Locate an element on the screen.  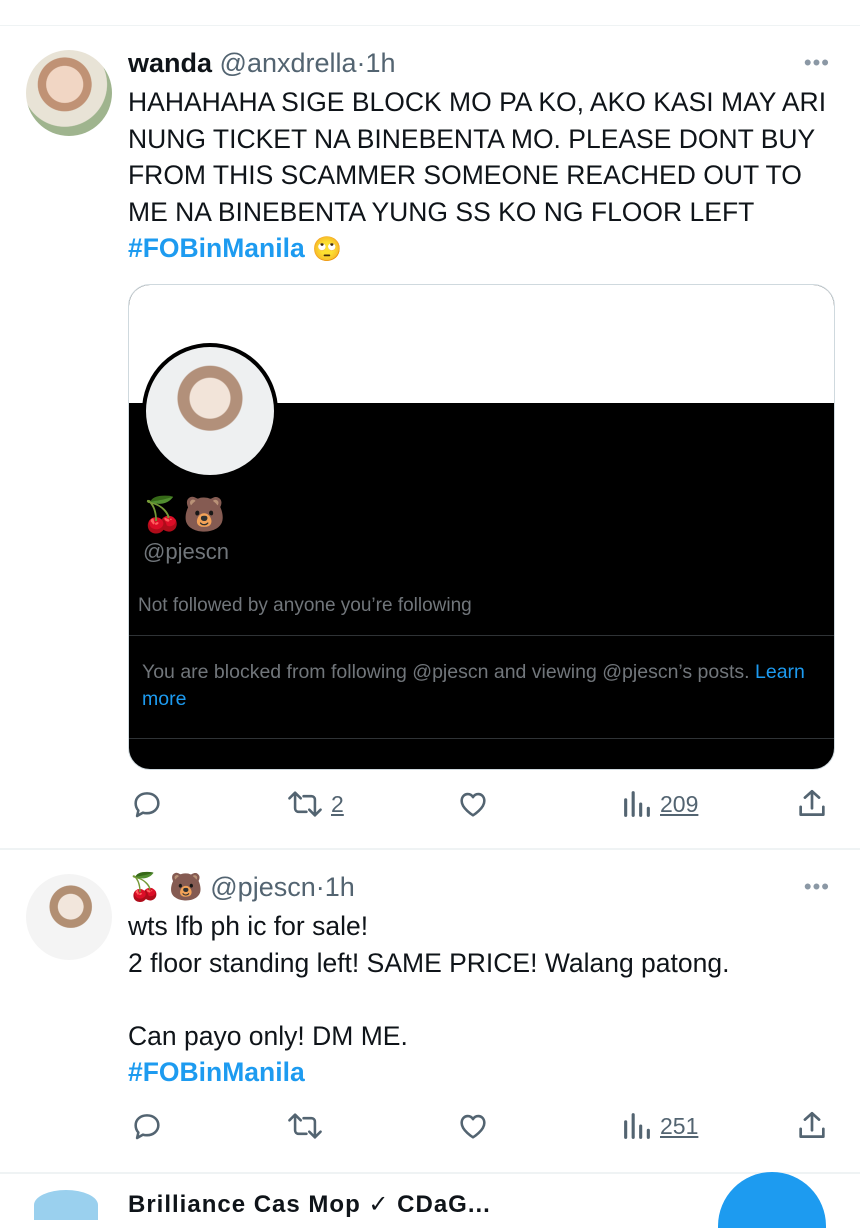
views-button: 251 is located at coordinates (659, 1126).